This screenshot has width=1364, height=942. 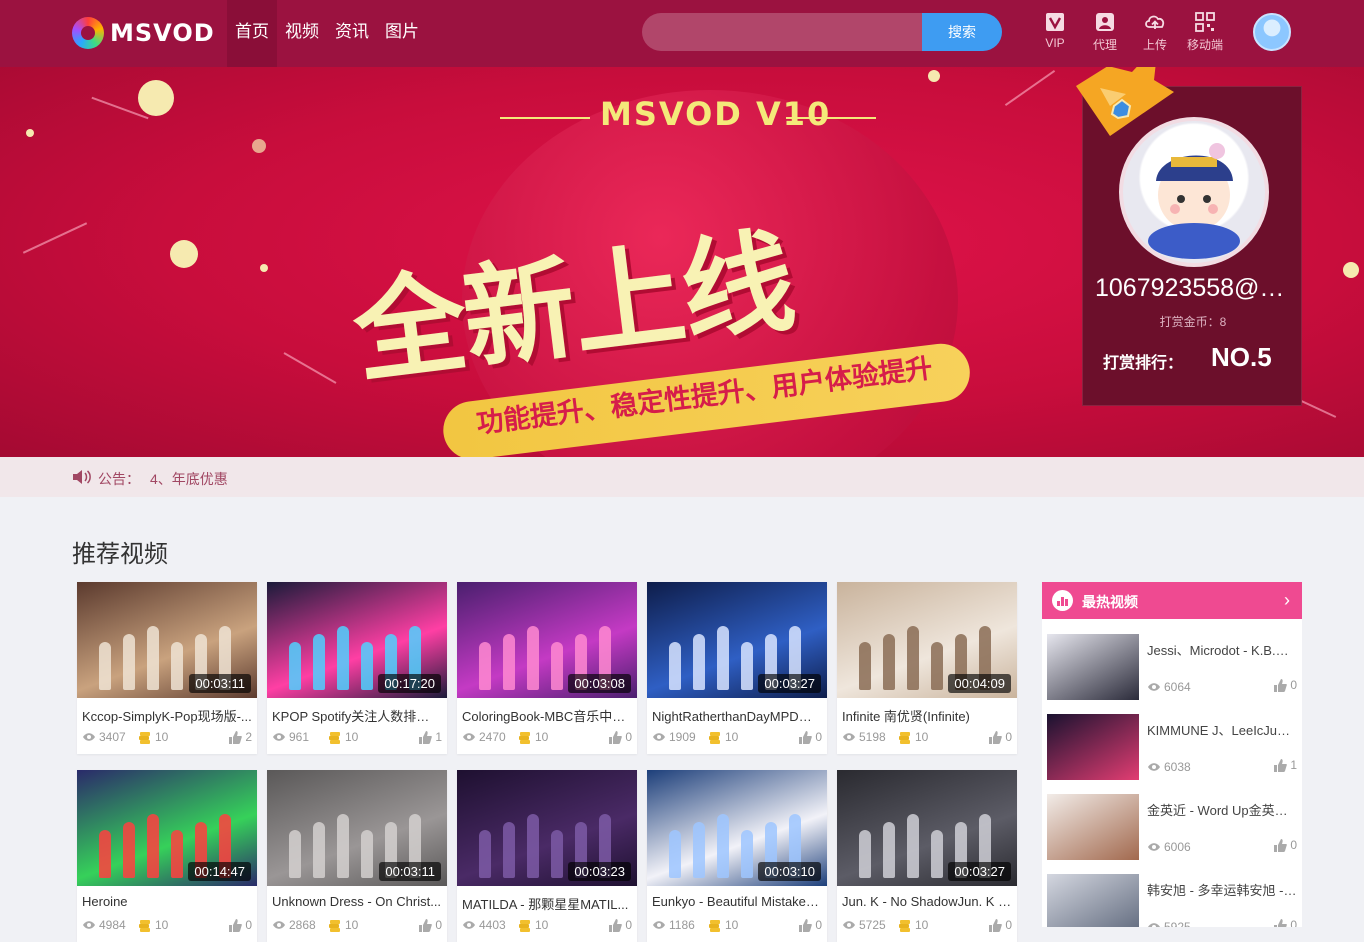 I want to click on video-meta: 1186 10 0, so click(x=737, y=927).